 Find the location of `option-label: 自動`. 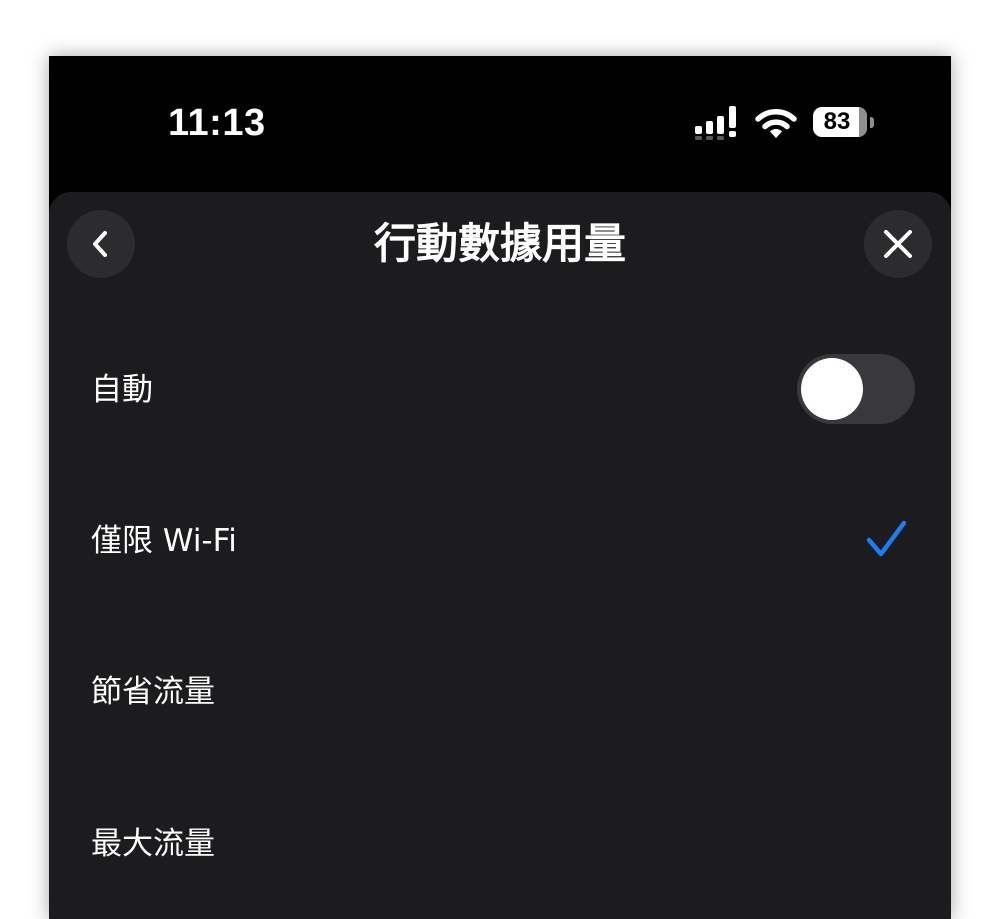

option-label: 自動 is located at coordinates (122, 390).